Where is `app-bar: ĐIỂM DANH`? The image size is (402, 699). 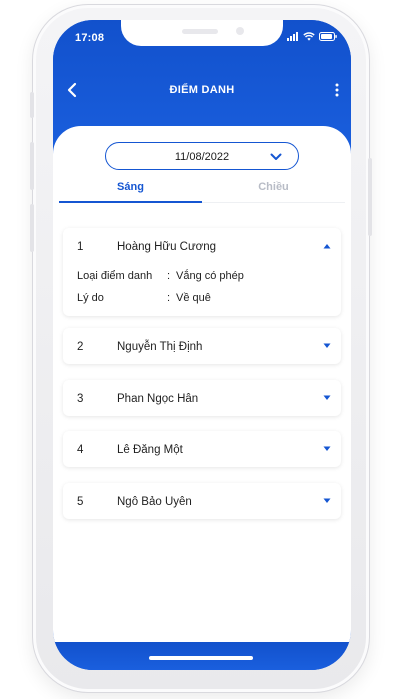
app-bar: ĐIỂM DANH is located at coordinates (202, 90).